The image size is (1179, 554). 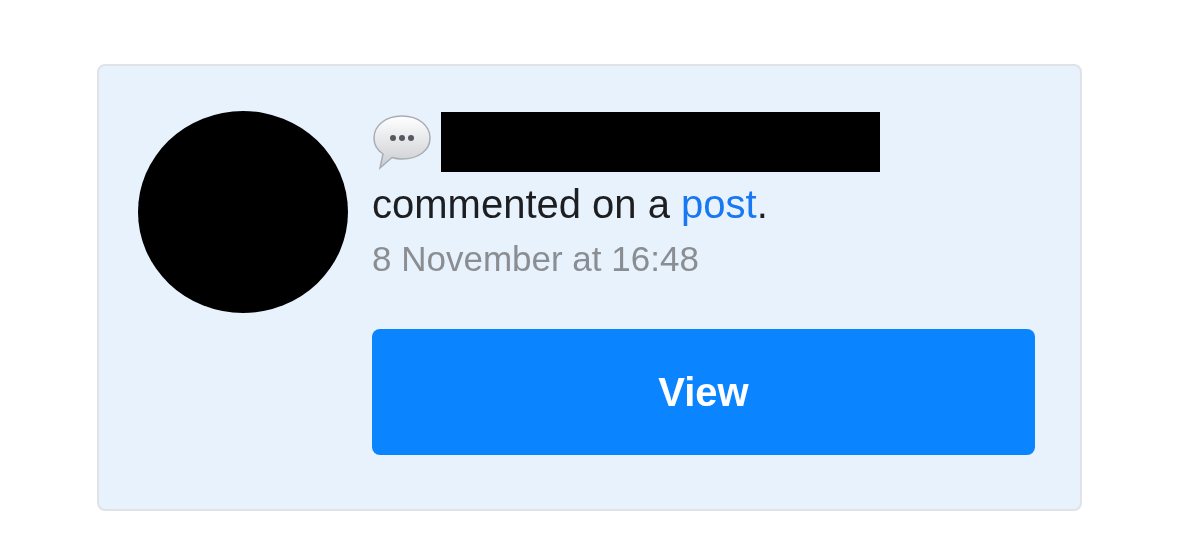 What do you see at coordinates (570, 204) in the screenshot?
I see `notification-text: commented on a post.` at bounding box center [570, 204].